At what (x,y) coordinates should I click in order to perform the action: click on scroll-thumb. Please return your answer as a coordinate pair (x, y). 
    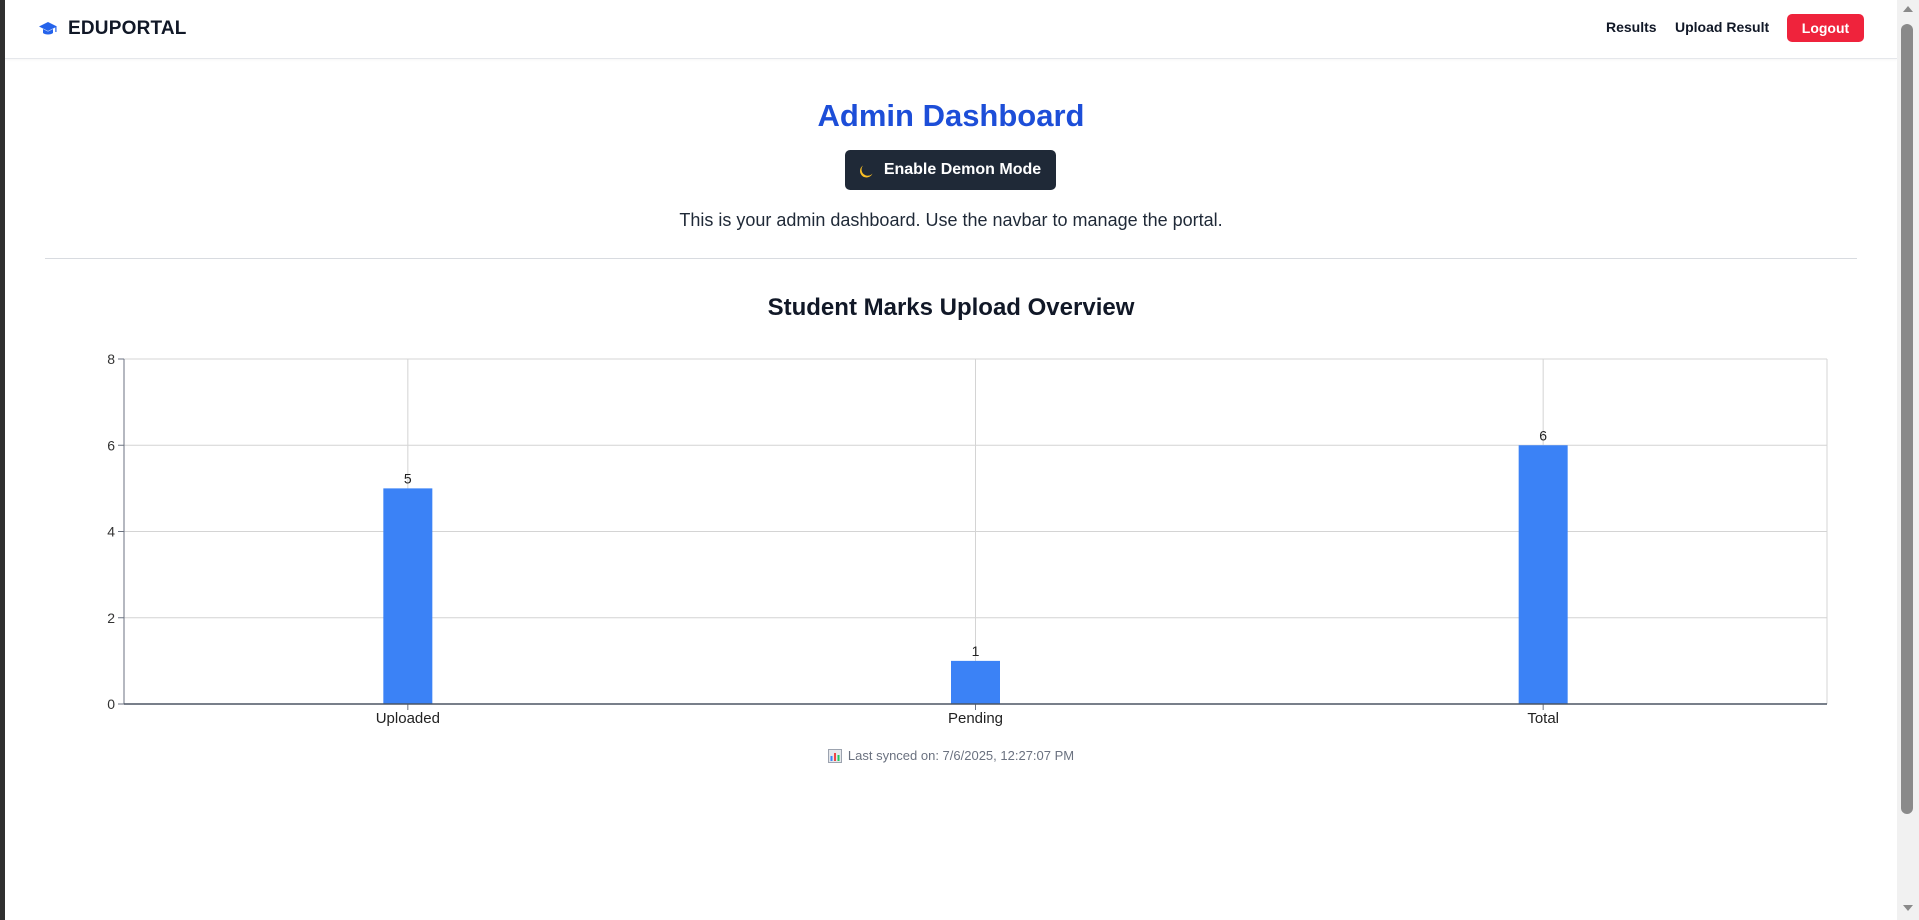
    Looking at the image, I should click on (1907, 419).